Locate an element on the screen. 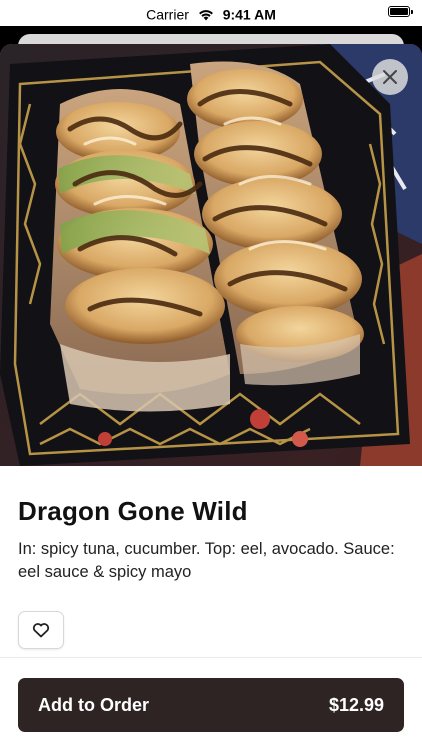 The image size is (422, 750). favorite-button is located at coordinates (41, 630).